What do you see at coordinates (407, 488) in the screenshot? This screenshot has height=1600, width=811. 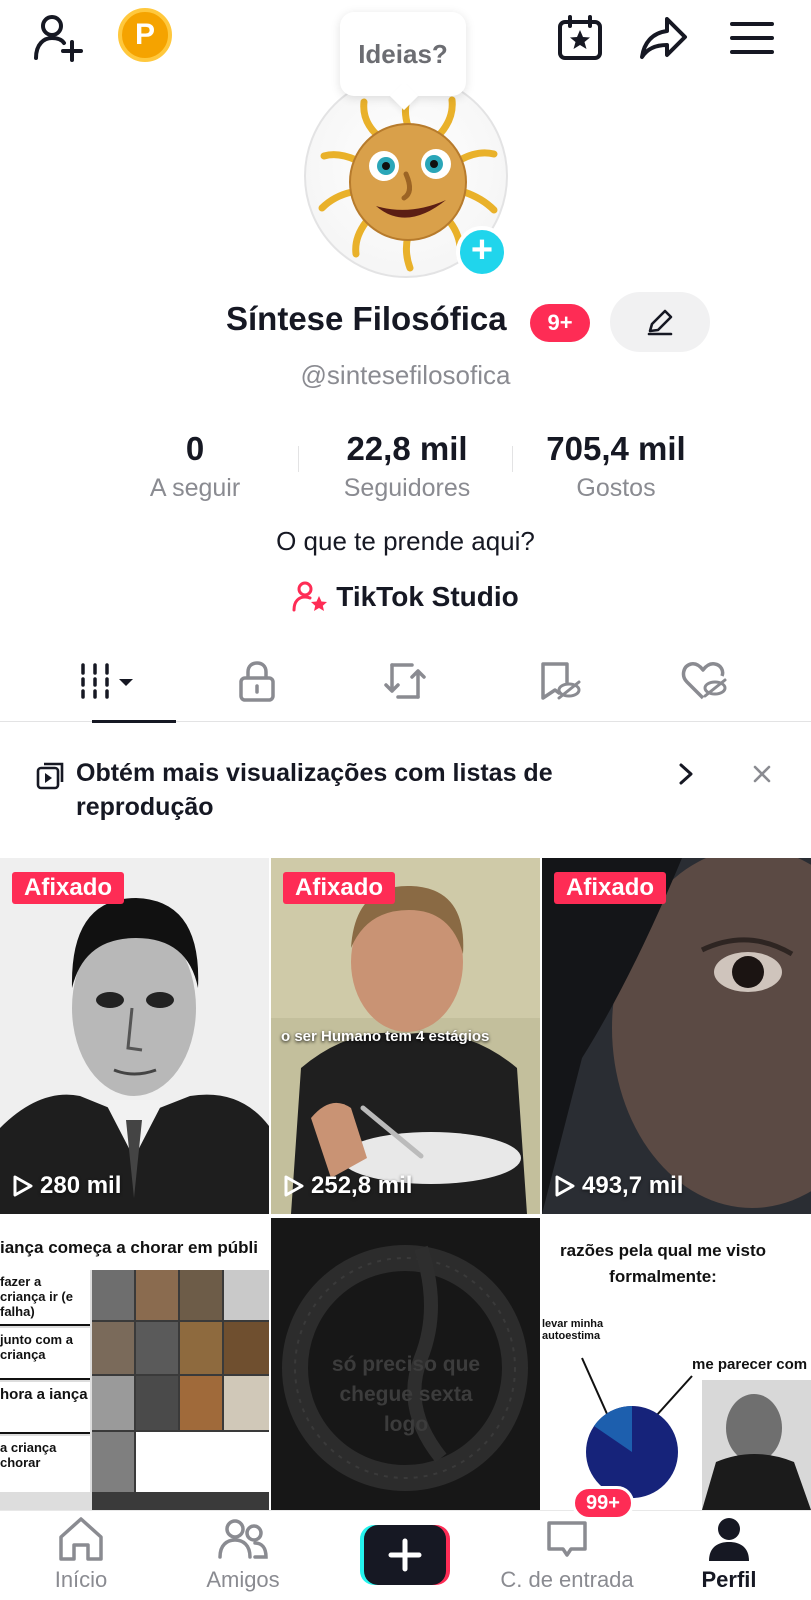 I see `stat-label: Seguidores` at bounding box center [407, 488].